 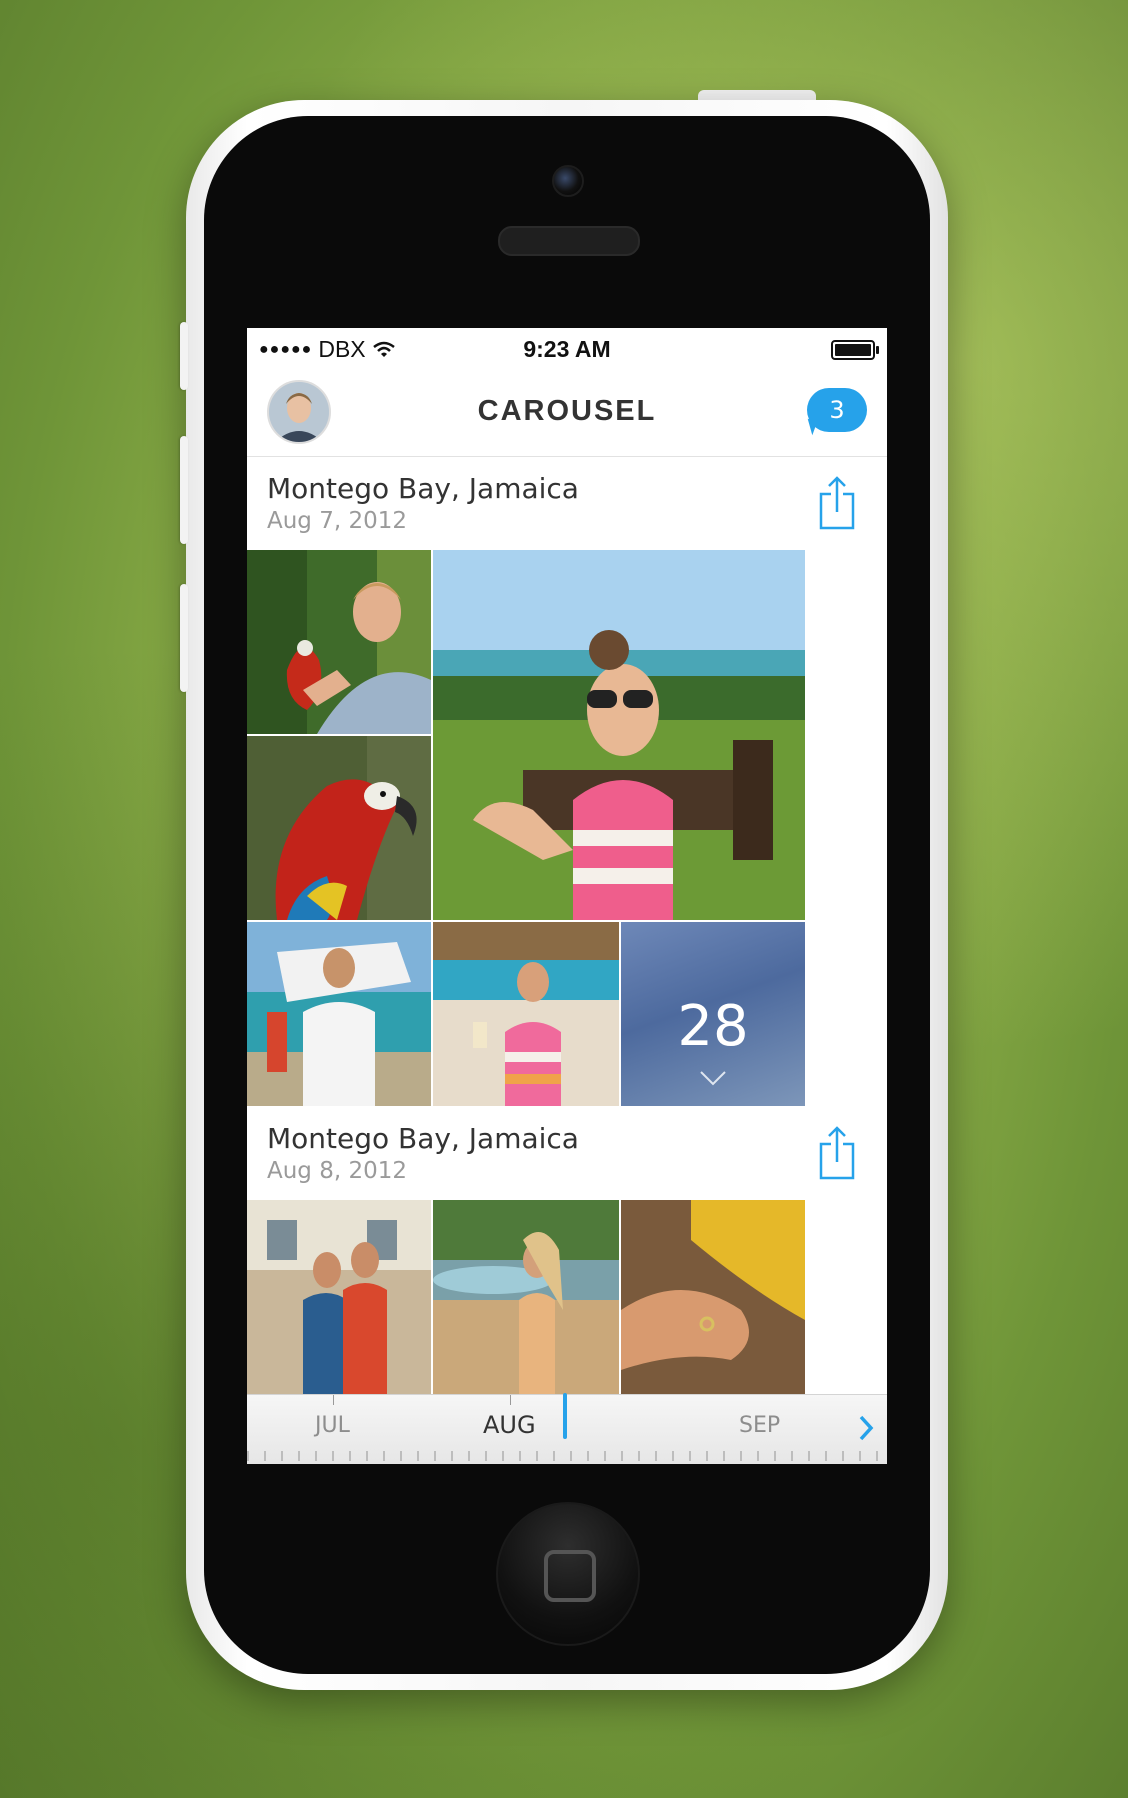 What do you see at coordinates (619, 735) in the screenshot?
I see `photo-woman-peace-sign` at bounding box center [619, 735].